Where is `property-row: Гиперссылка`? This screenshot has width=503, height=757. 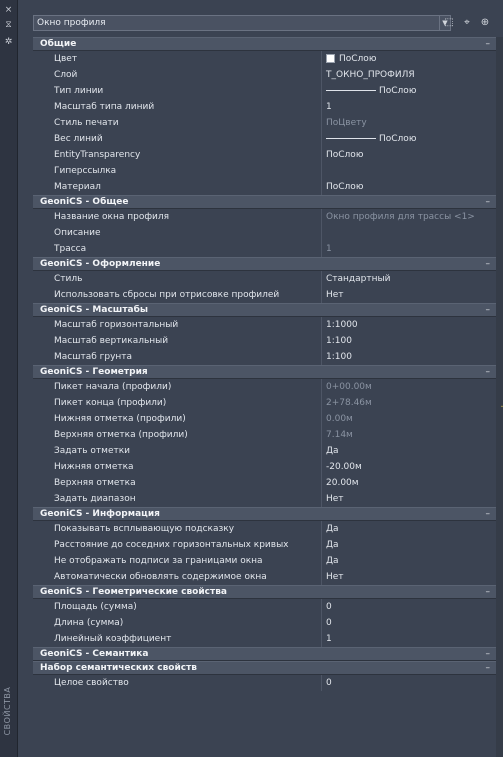
property-row: Гиперссылка is located at coordinates (264, 171).